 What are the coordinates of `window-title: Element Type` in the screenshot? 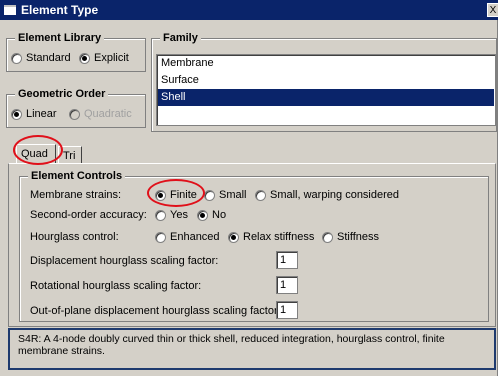 It's located at (60, 10).